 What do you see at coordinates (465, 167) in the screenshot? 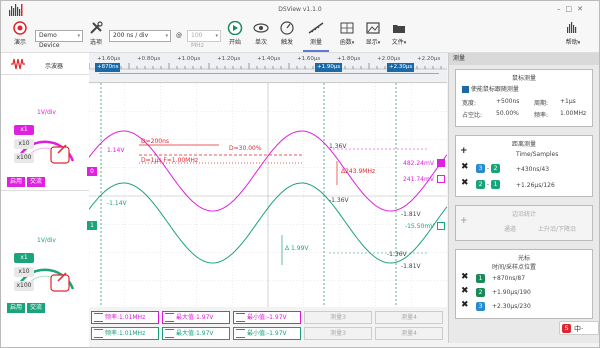
I see `remove-distance-1-icon: ✖` at bounding box center [465, 167].